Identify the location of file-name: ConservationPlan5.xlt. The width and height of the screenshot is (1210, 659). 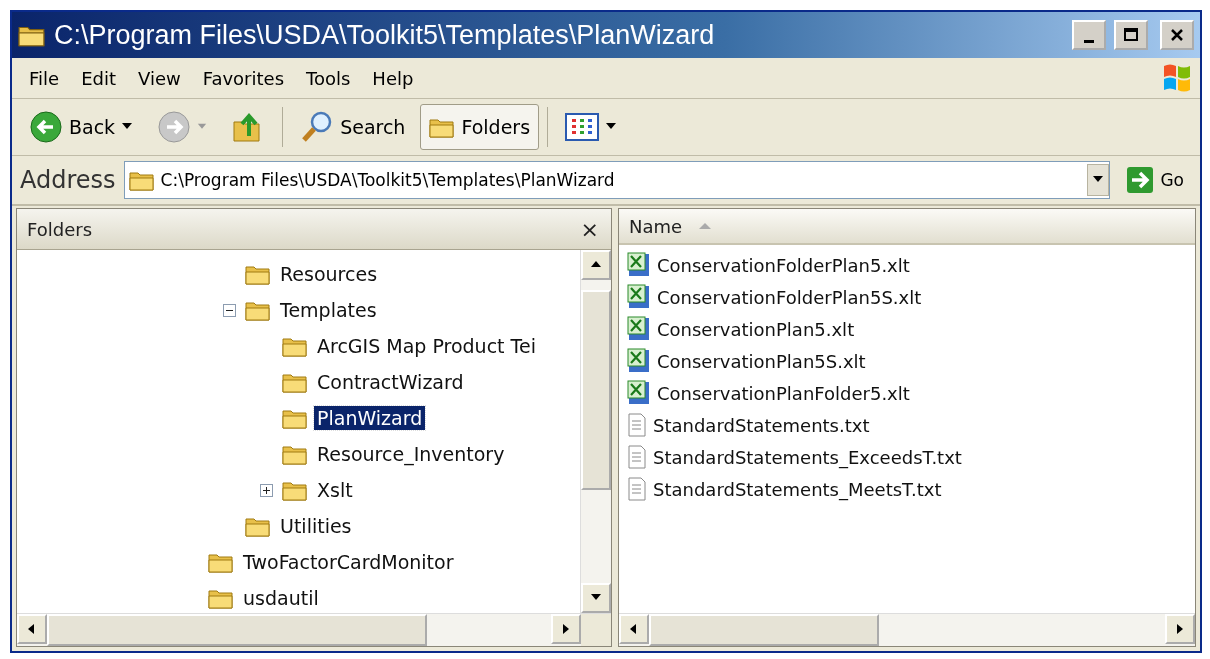
(756, 329).